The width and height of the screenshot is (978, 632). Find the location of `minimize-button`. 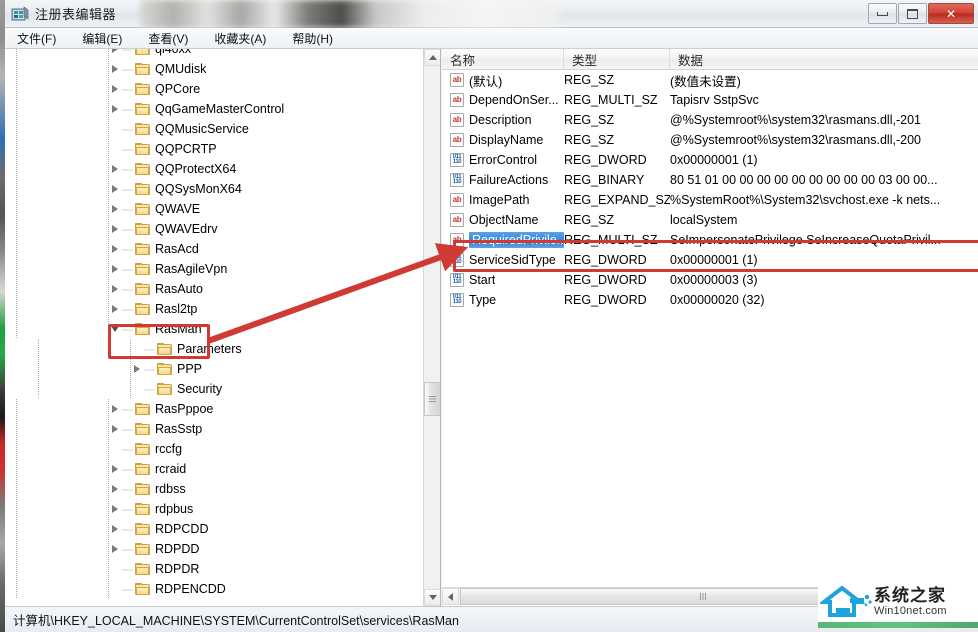

minimize-button is located at coordinates (882, 13).